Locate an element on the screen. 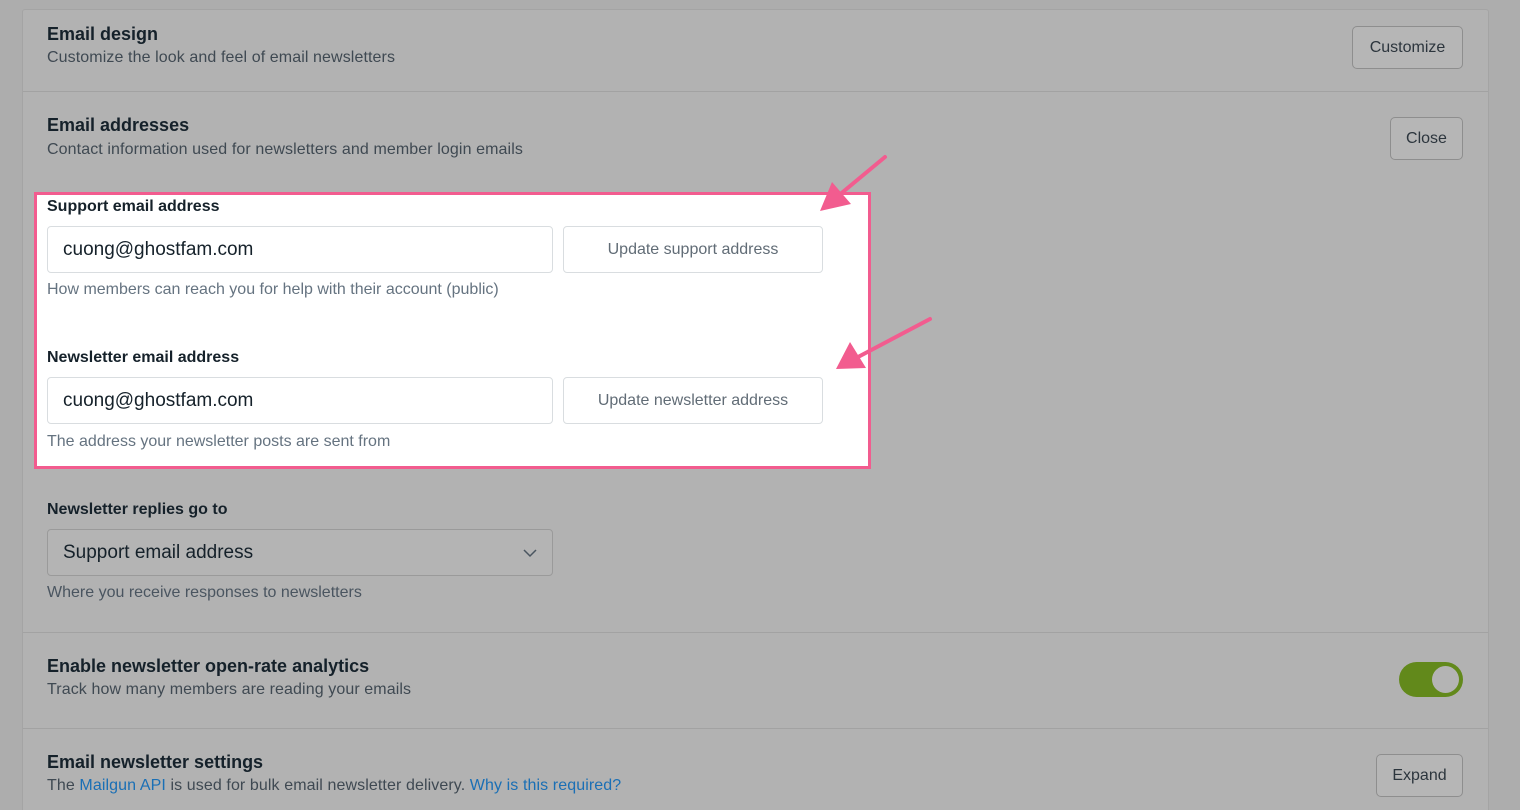 Image resolution: width=1520 pixels, height=810 pixels. newsletter-settings-title: Email newsletter settings is located at coordinates (155, 762).